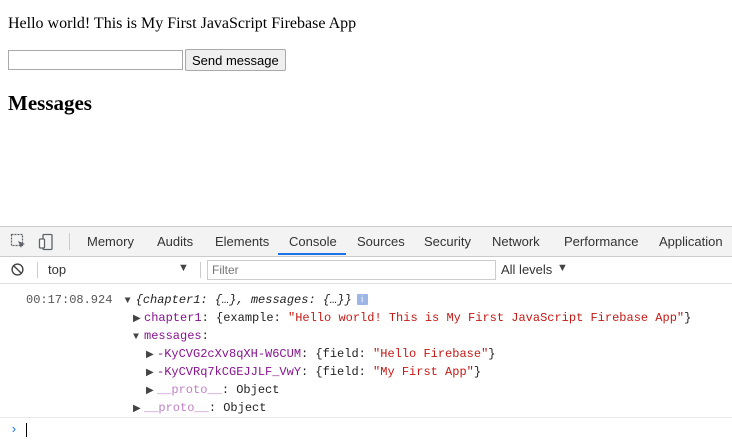  Describe the element at coordinates (17, 269) in the screenshot. I see `clear-console-icon` at that location.